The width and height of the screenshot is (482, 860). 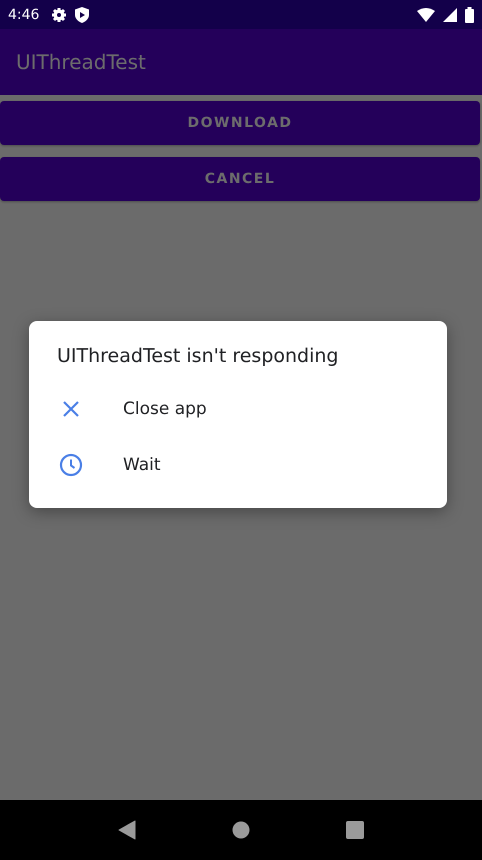 What do you see at coordinates (198, 356) in the screenshot?
I see `dialog-title: UIThreadTest isn't responding` at bounding box center [198, 356].